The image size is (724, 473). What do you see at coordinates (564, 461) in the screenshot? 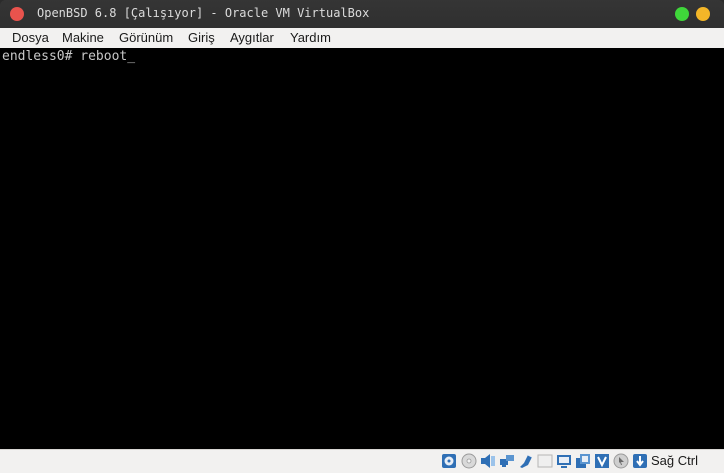
I see `display-icon` at bounding box center [564, 461].